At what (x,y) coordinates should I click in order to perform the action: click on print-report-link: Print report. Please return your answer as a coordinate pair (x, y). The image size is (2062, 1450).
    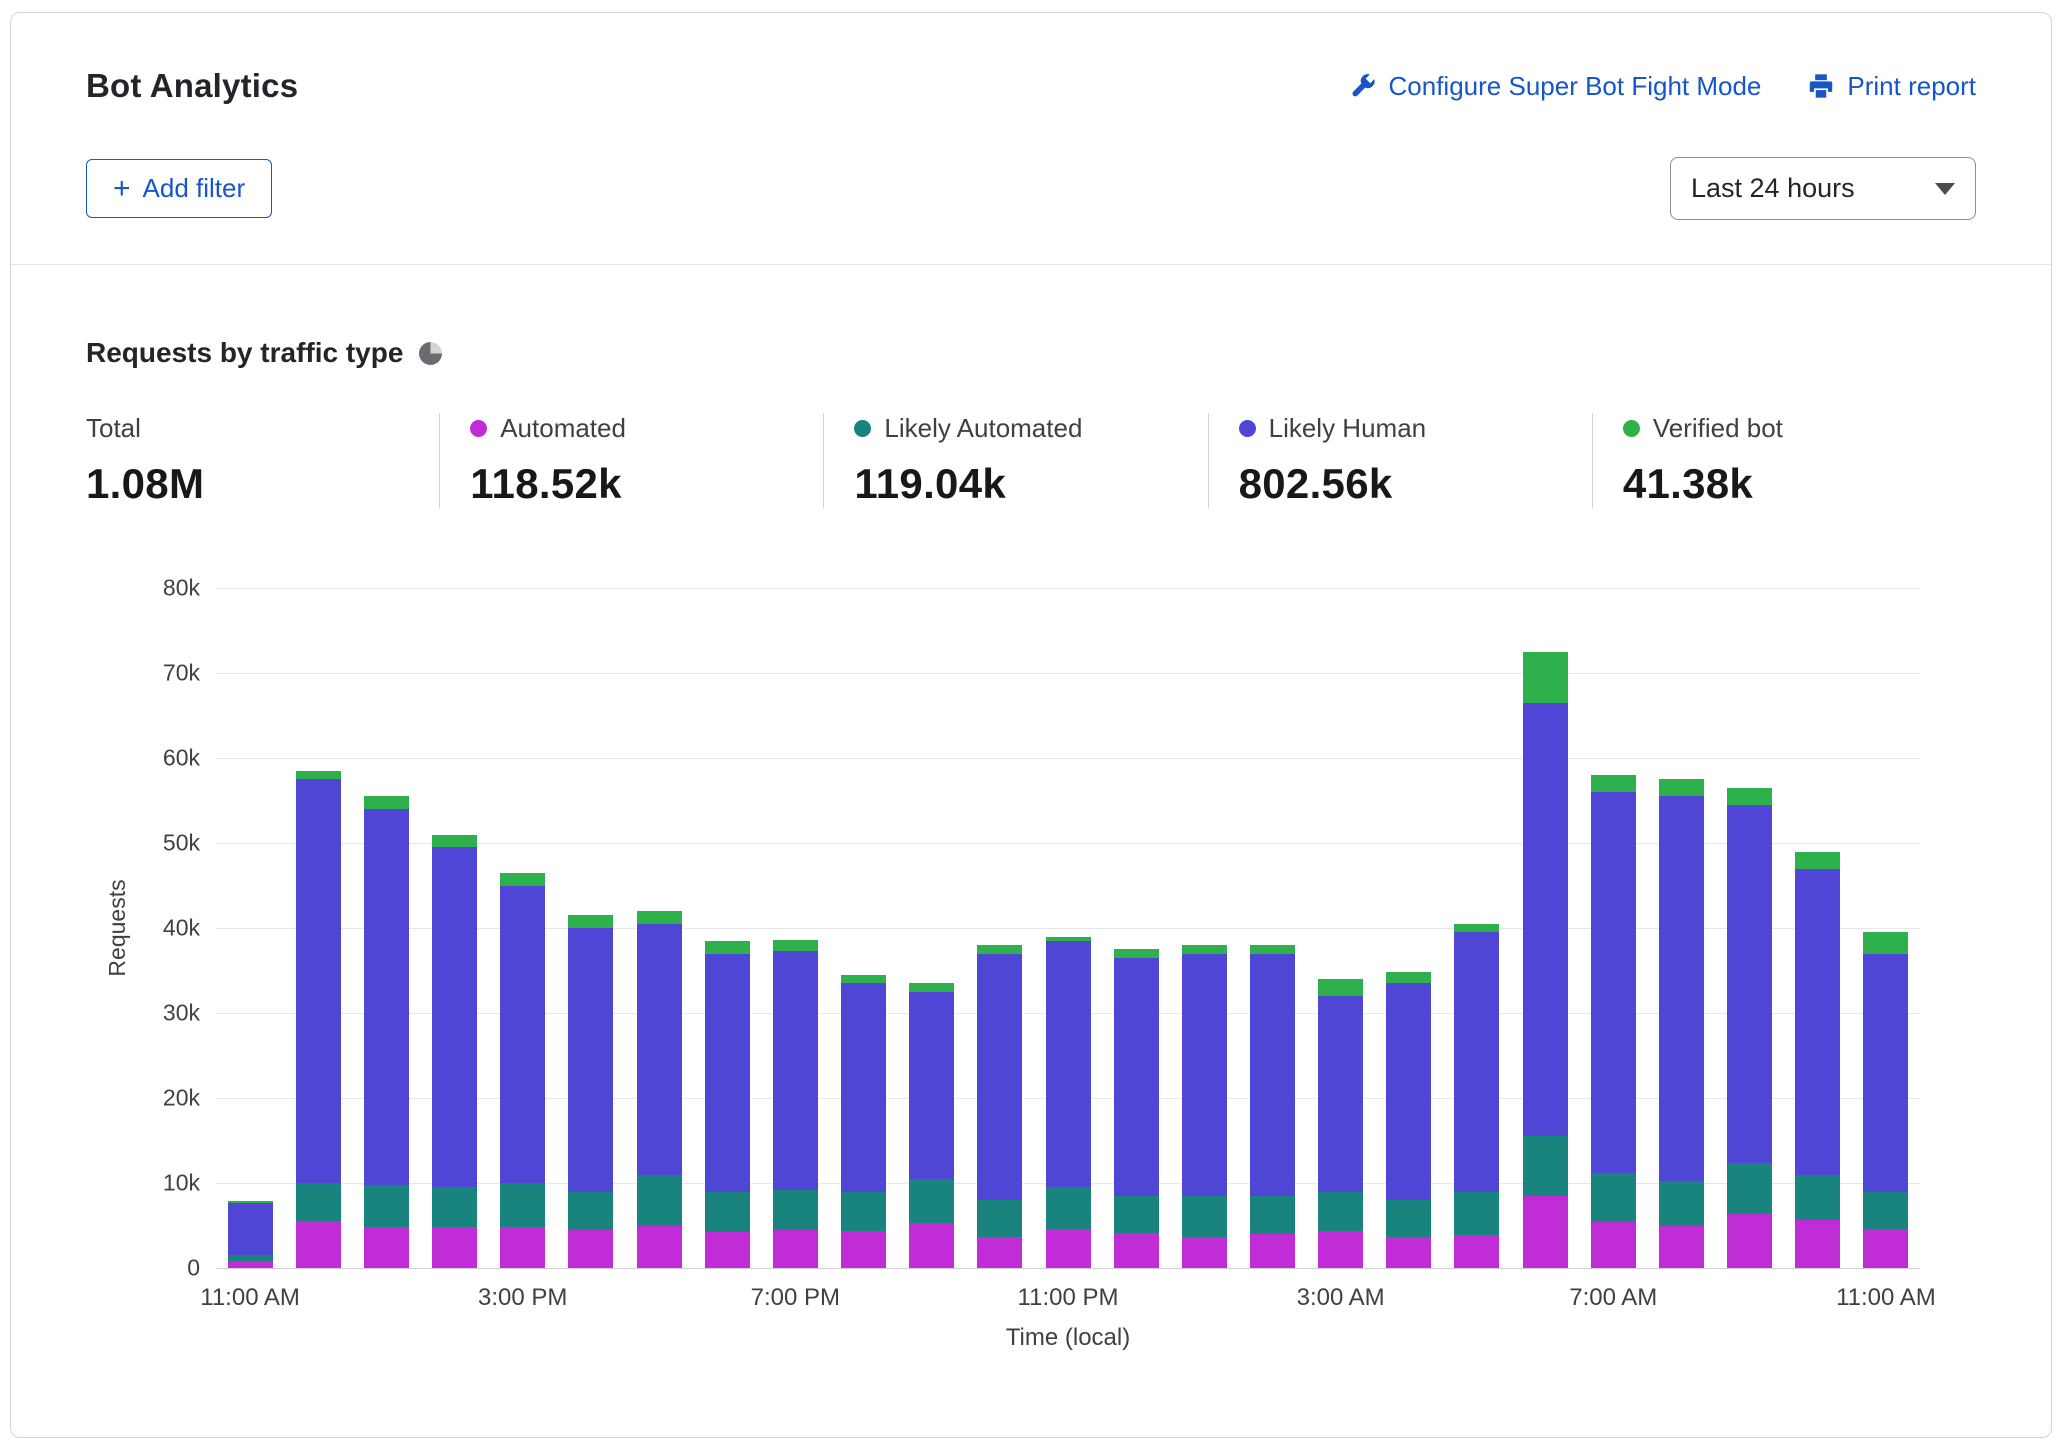
    Looking at the image, I should click on (1891, 86).